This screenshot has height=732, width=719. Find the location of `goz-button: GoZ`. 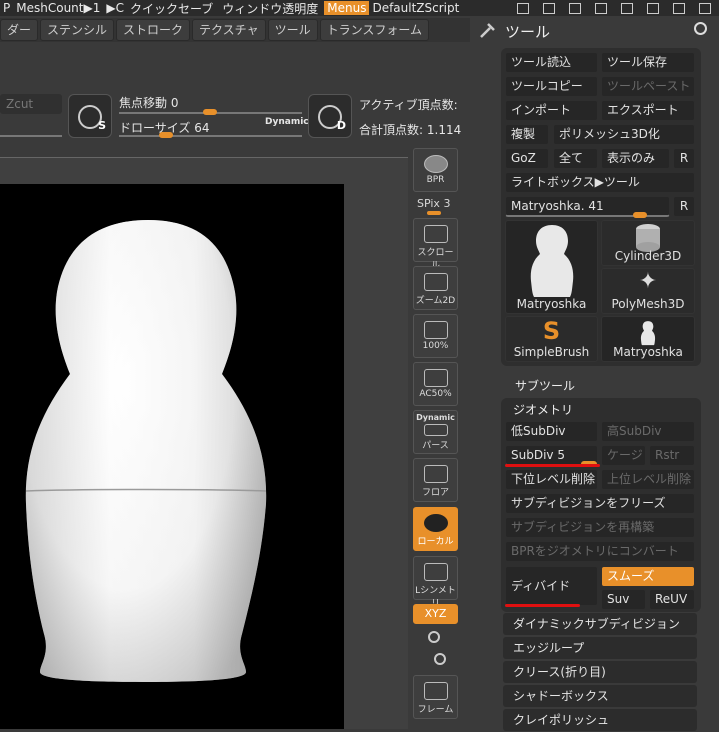

goz-button: GoZ is located at coordinates (527, 158).